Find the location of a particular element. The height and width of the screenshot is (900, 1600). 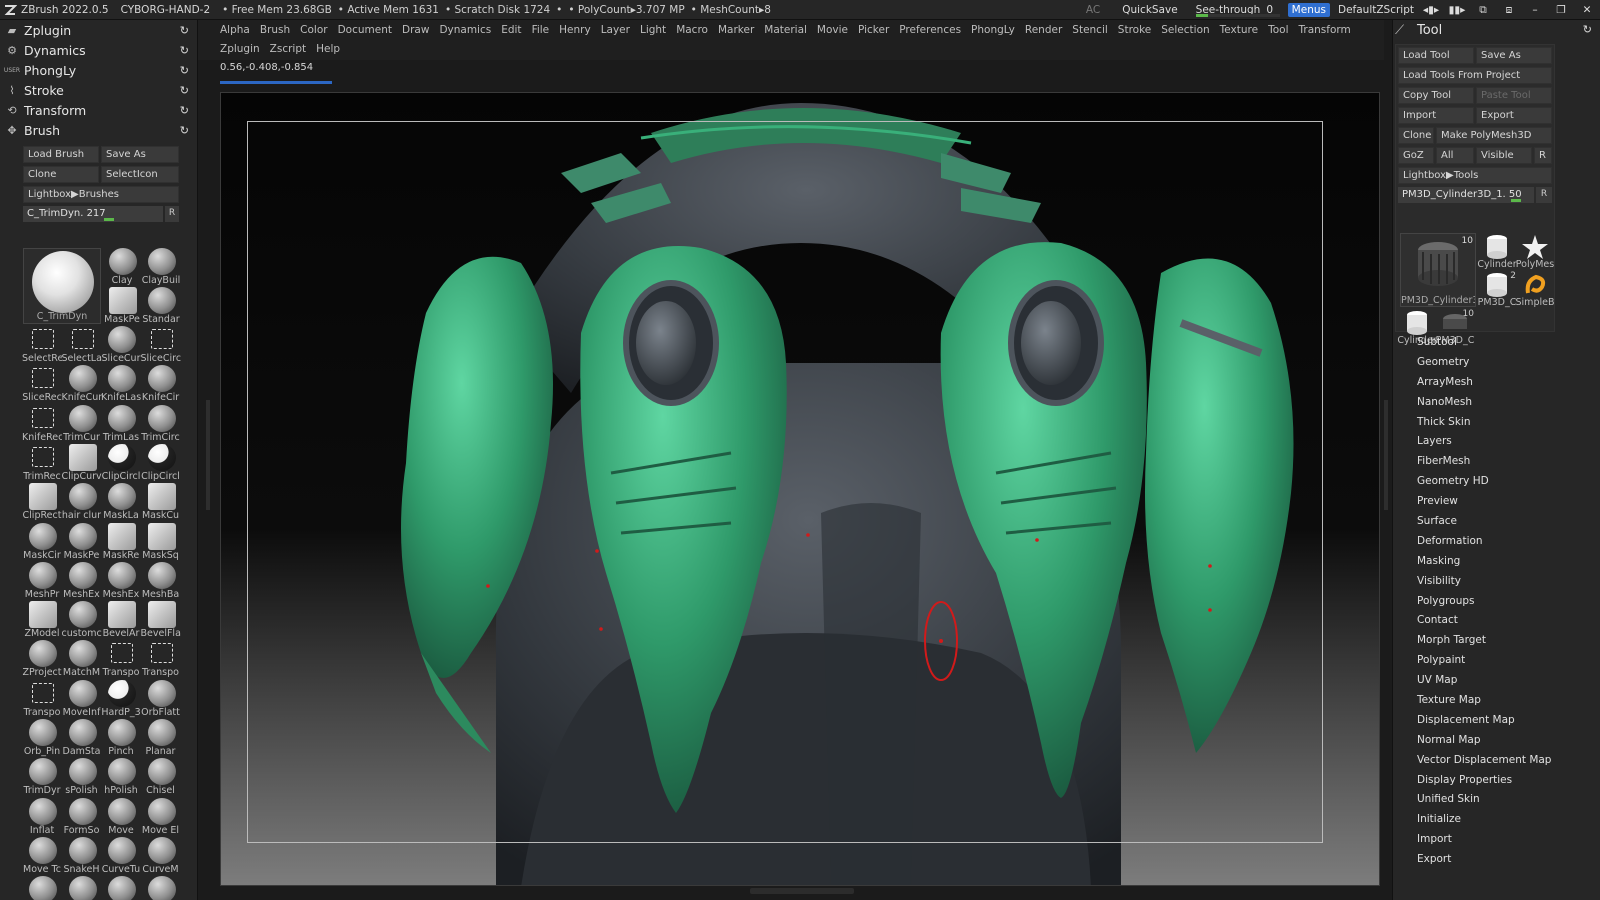

left-scrollbar is located at coordinates (208, 455).